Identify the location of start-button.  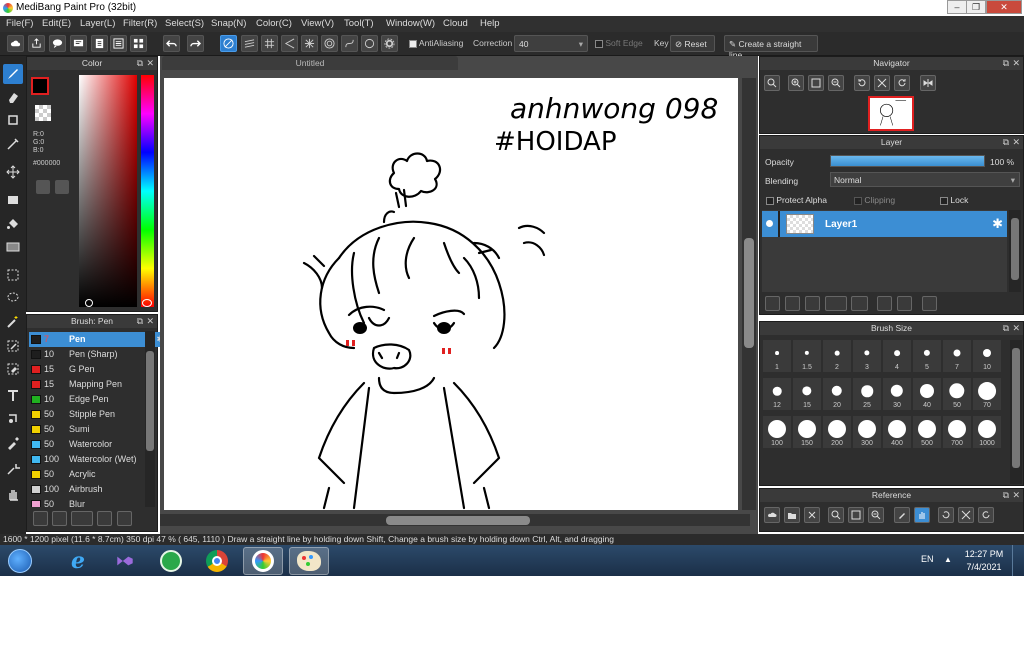
(20, 561).